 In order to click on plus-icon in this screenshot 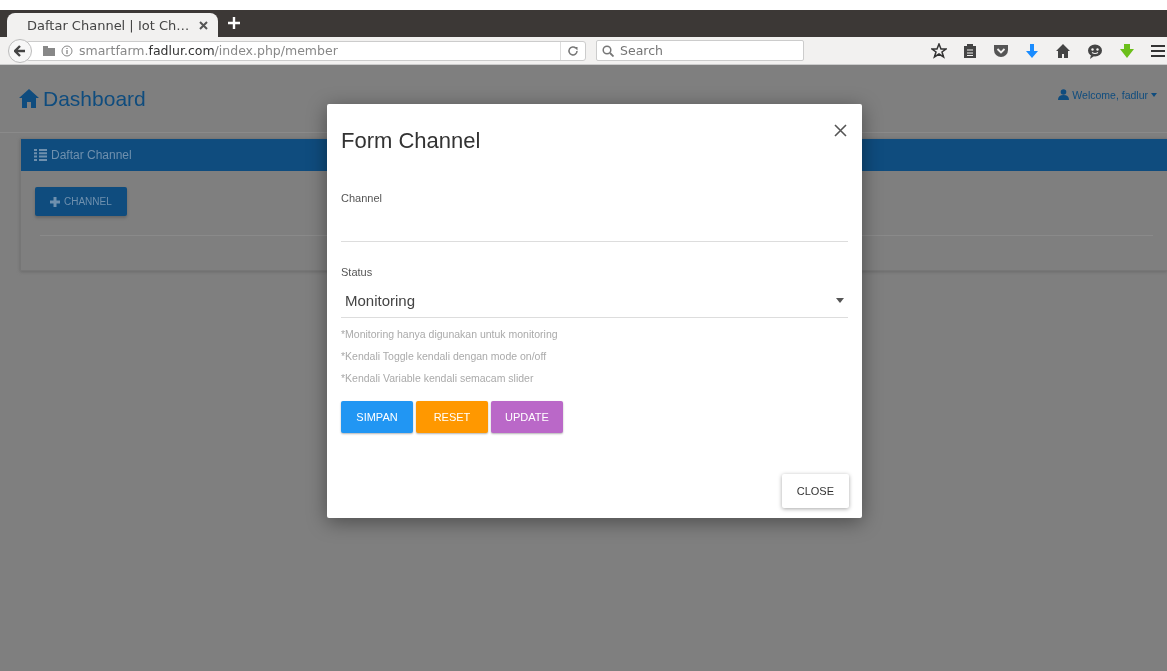, I will do `click(55, 201)`.